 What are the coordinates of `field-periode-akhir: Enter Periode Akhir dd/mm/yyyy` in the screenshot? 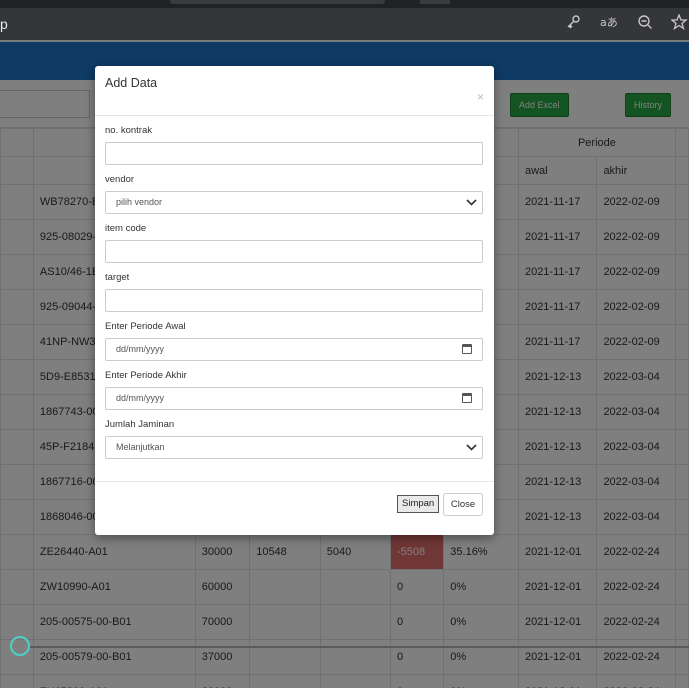 It's located at (294, 385).